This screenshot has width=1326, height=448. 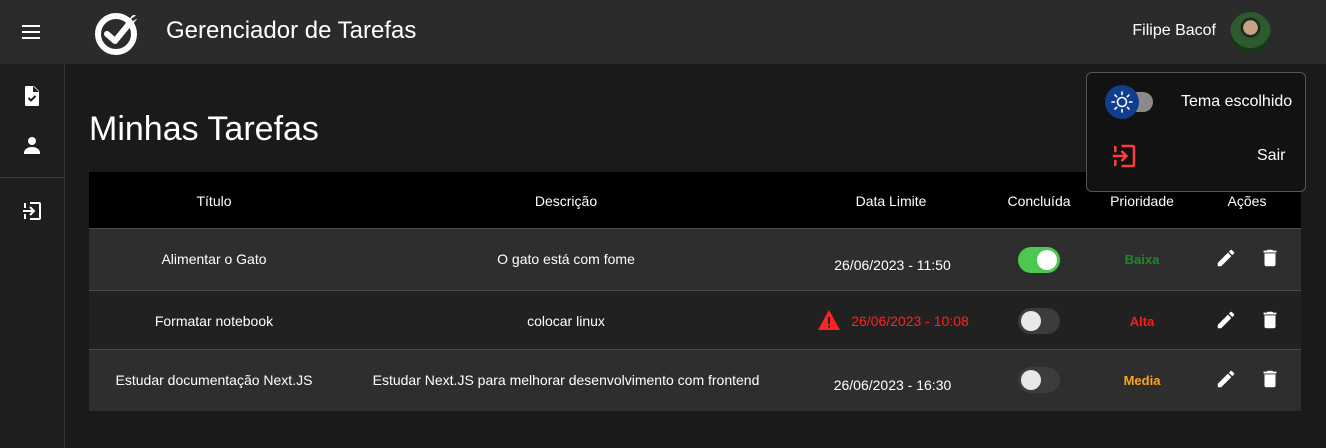 What do you see at coordinates (214, 201) in the screenshot?
I see `column-header-title: Título` at bounding box center [214, 201].